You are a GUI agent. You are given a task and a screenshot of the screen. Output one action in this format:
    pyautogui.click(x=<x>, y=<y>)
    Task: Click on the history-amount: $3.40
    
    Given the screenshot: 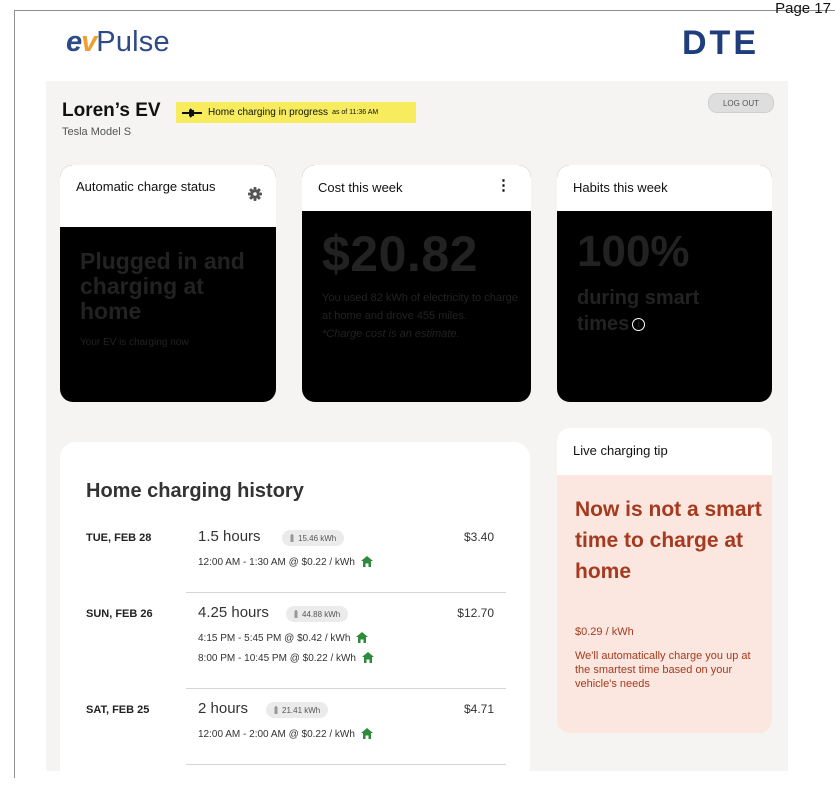 What is the action you would take?
    pyautogui.click(x=478, y=537)
    